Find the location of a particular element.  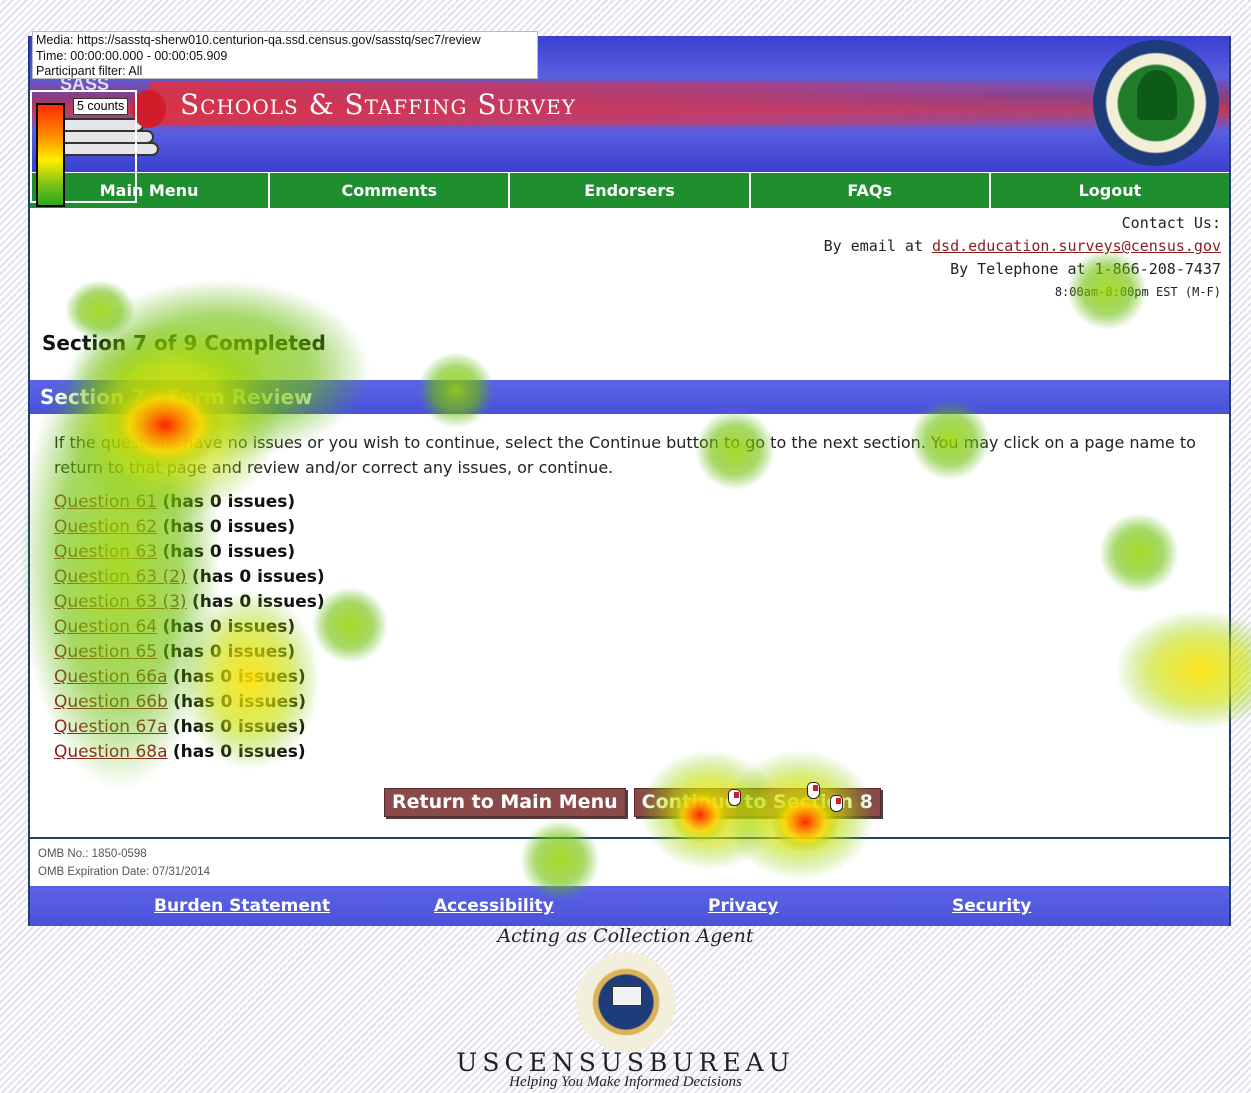

question-link: Question 68a is located at coordinates (111, 752).